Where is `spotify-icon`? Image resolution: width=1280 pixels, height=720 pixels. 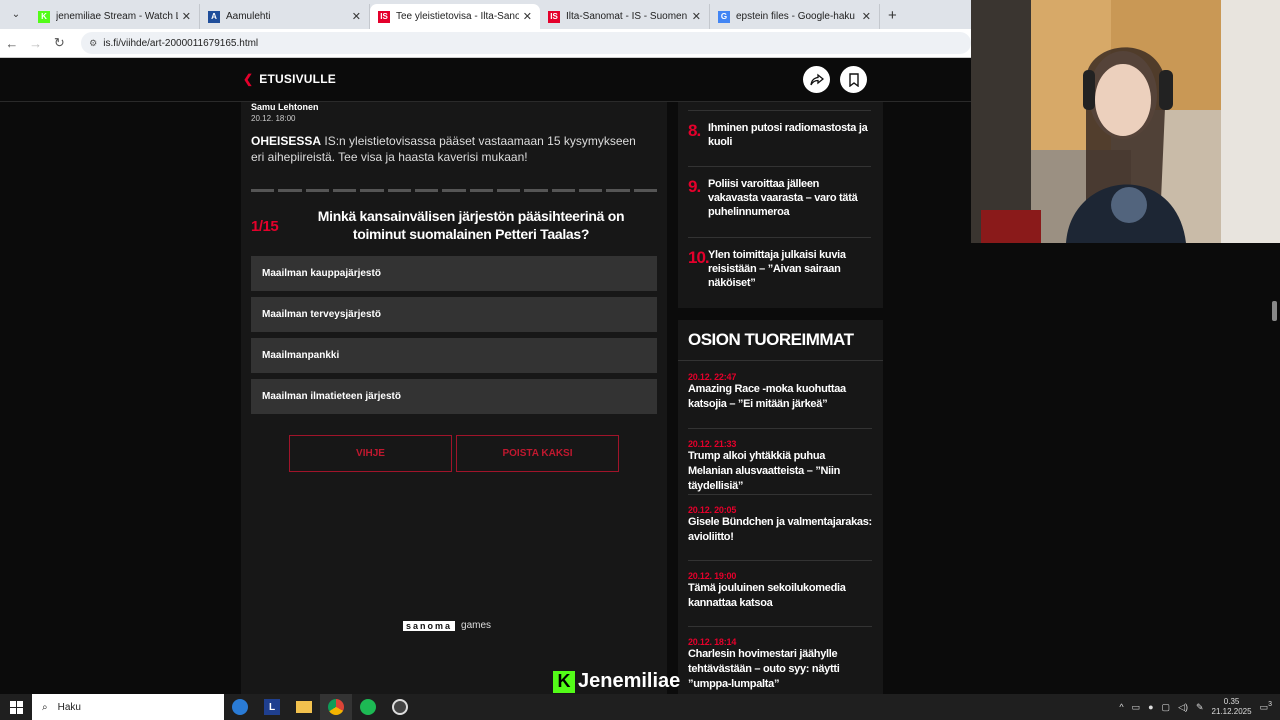
spotify-icon is located at coordinates (368, 707).